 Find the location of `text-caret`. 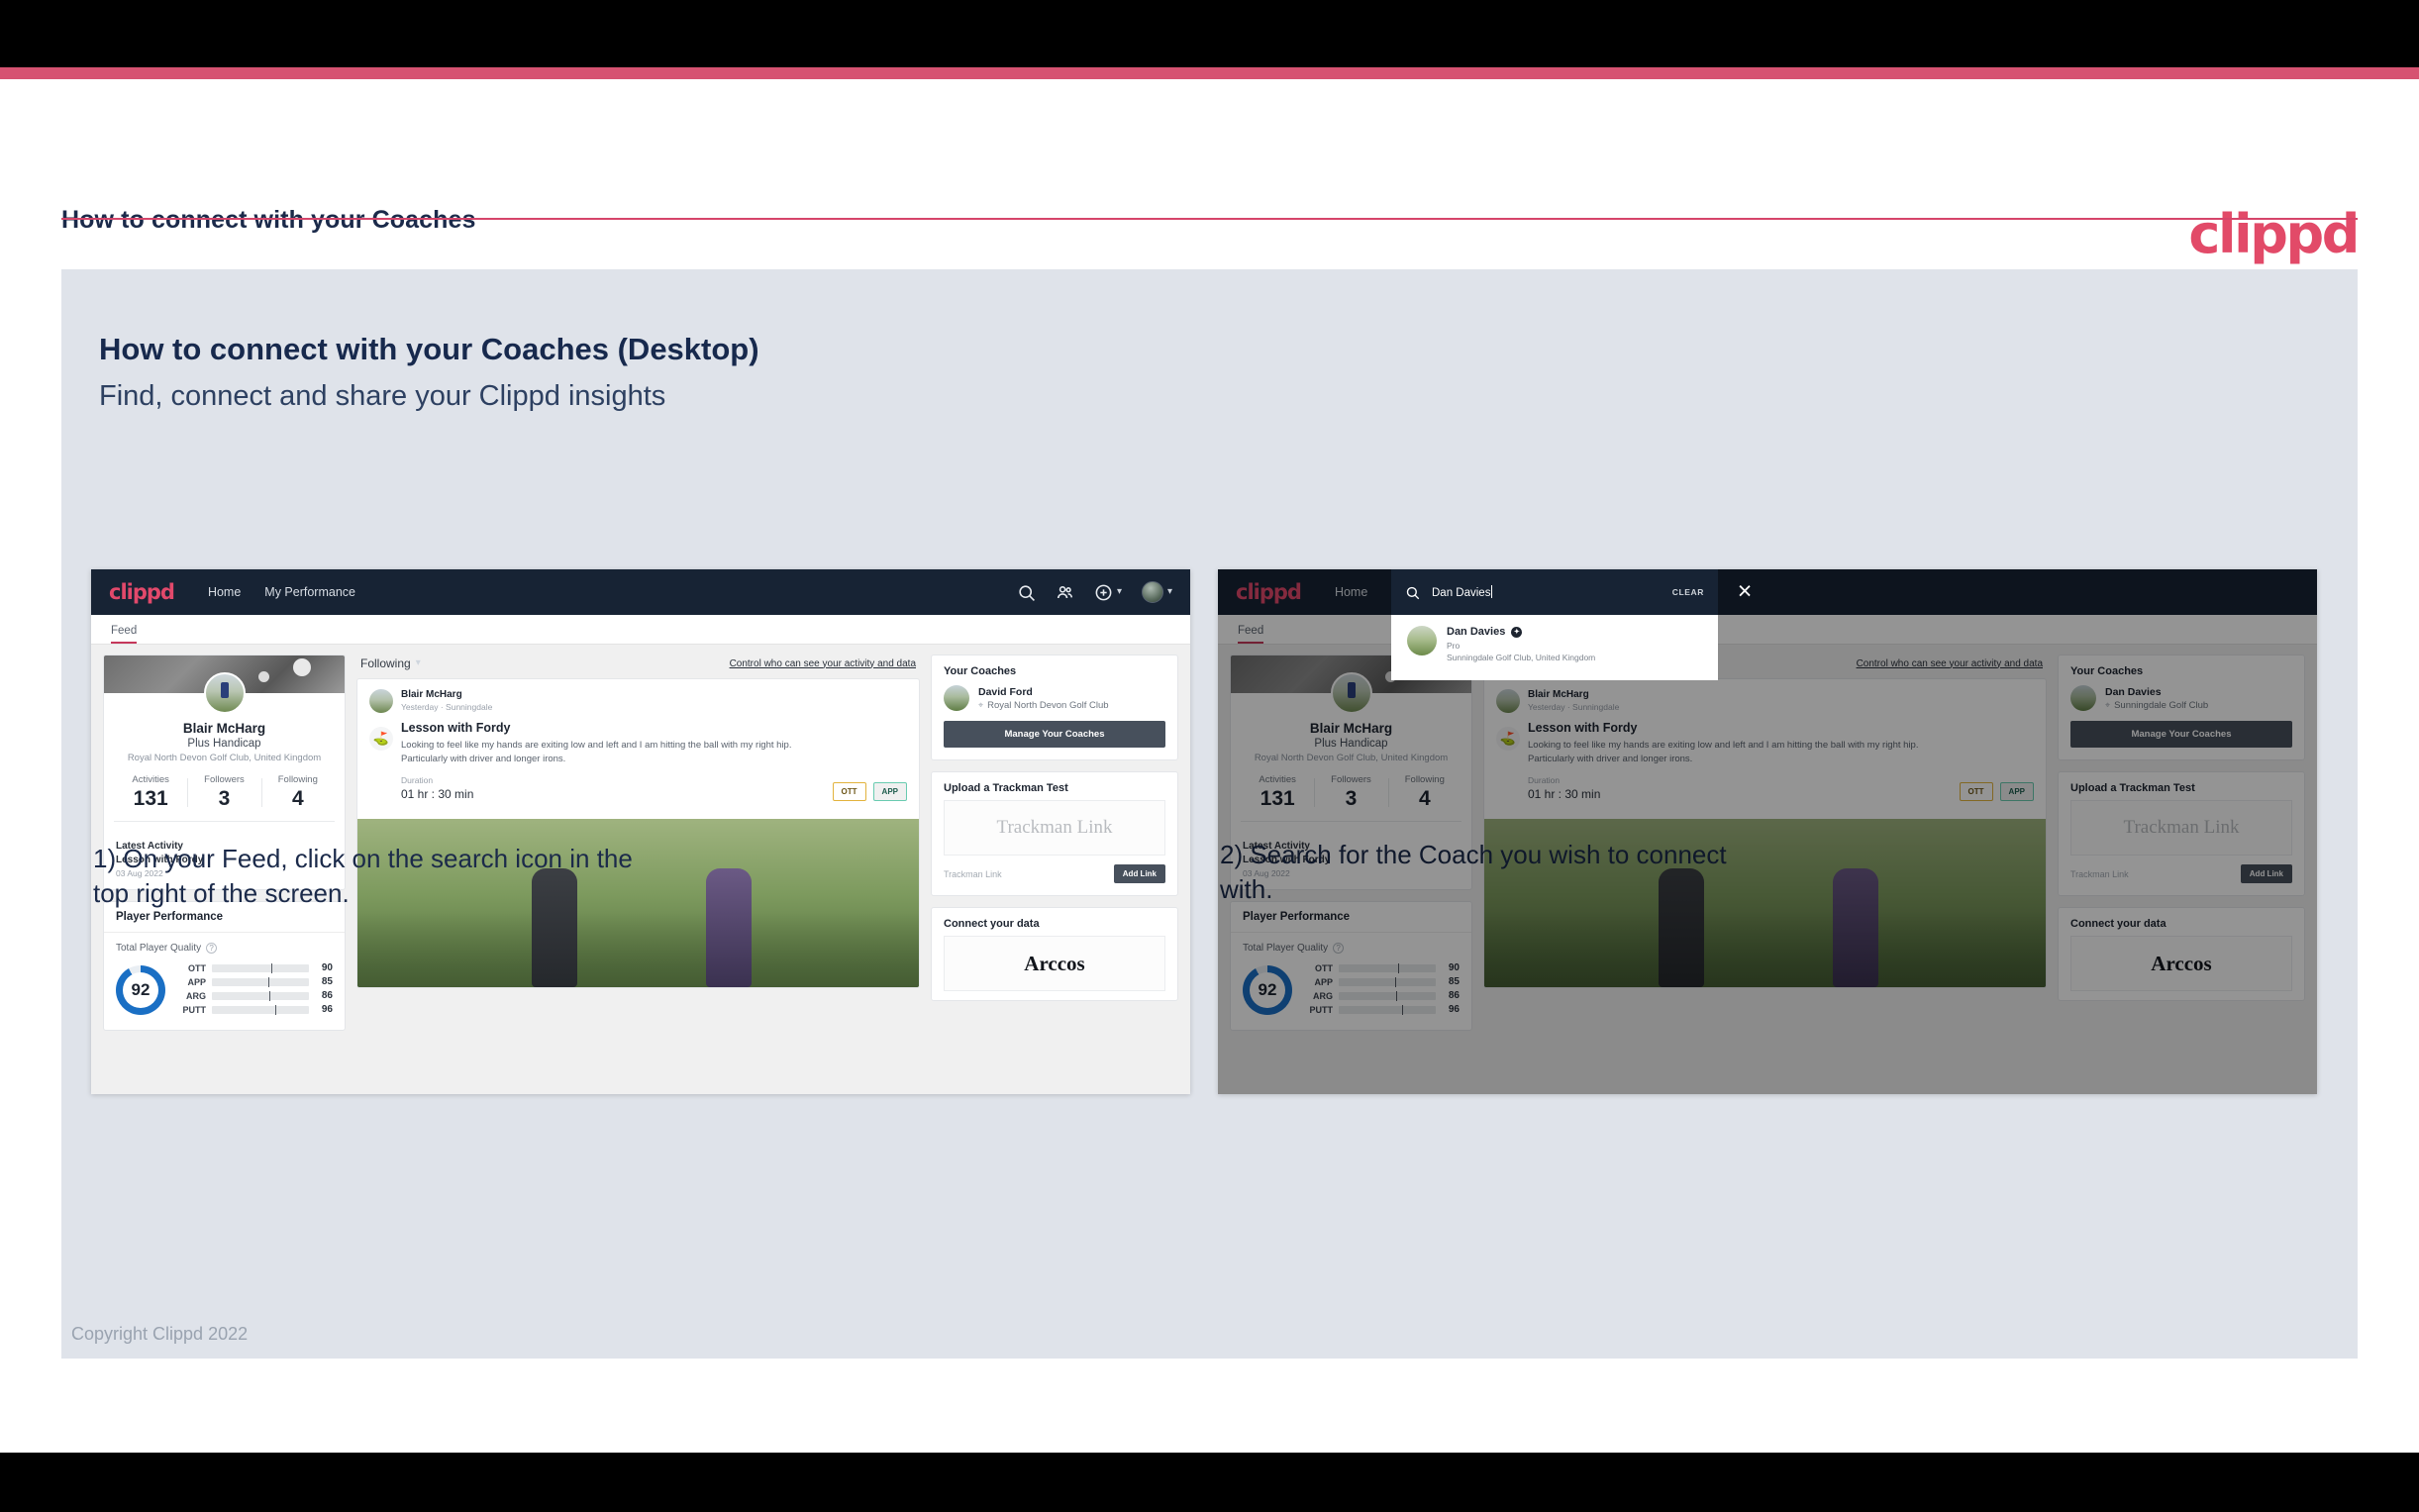

text-caret is located at coordinates (1492, 591).